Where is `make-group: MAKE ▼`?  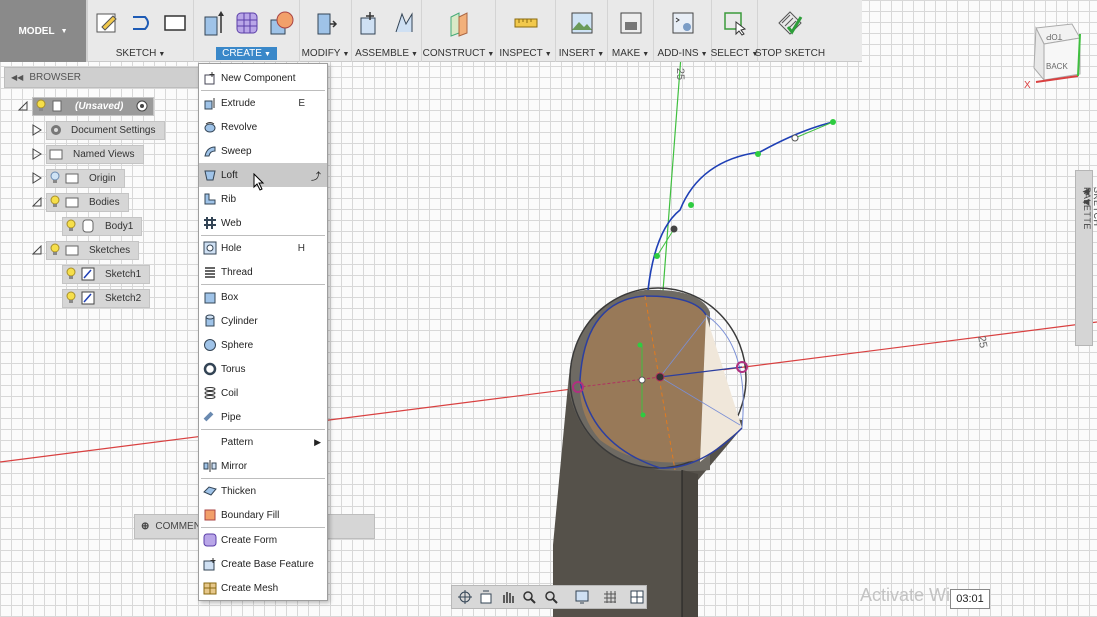 make-group: MAKE ▼ is located at coordinates (631, 31).